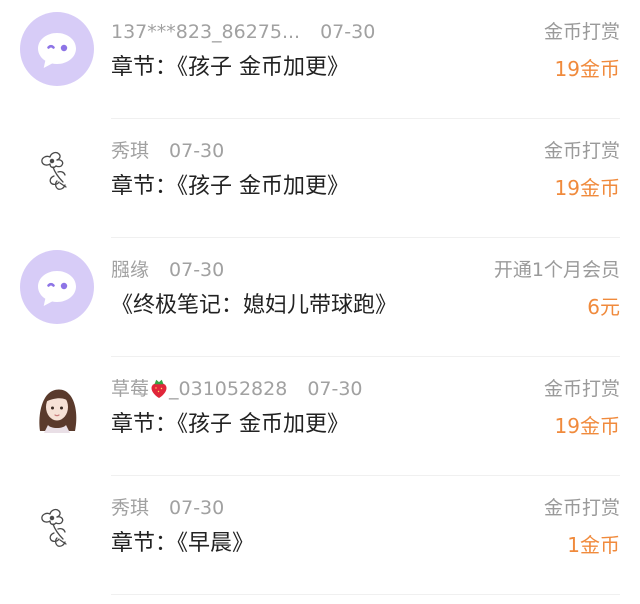 The width and height of the screenshot is (640, 604). Describe the element at coordinates (228, 389) in the screenshot. I see `username-suffix: _031052828` at that location.